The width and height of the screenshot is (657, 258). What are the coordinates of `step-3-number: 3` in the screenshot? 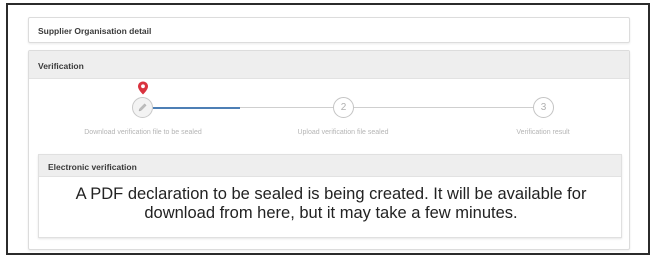 It's located at (543, 107).